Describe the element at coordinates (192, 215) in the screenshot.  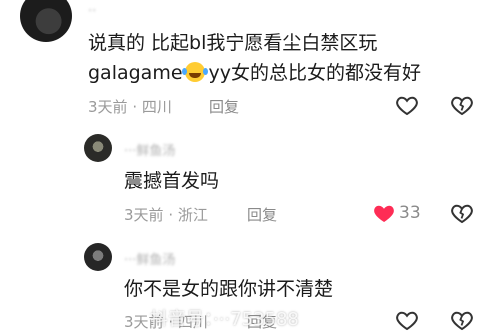
I see `comment-location: 浙江` at that location.